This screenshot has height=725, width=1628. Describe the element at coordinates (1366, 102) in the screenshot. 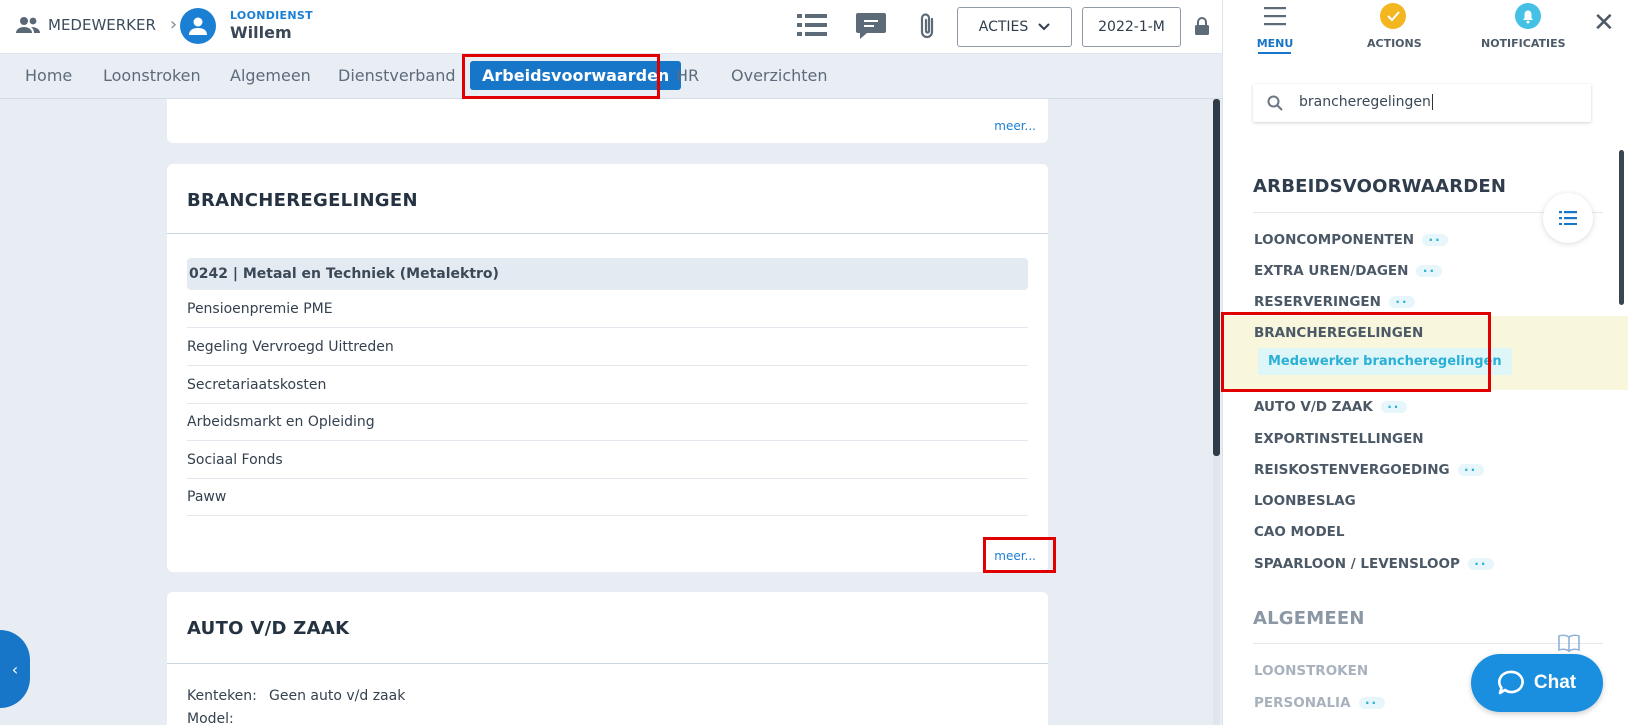

I see `search-value: brancheregelingen` at that location.